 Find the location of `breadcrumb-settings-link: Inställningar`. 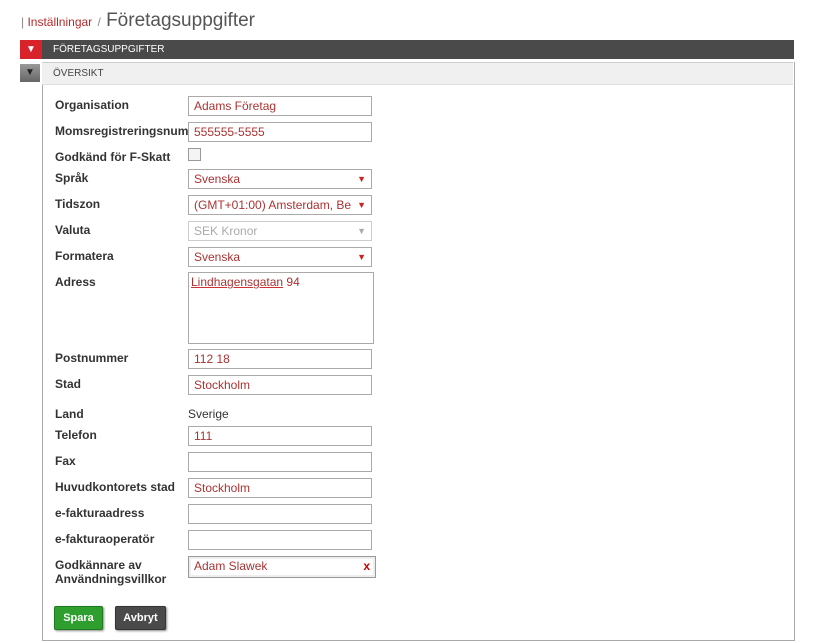

breadcrumb-settings-link: Inställningar is located at coordinates (59, 22).